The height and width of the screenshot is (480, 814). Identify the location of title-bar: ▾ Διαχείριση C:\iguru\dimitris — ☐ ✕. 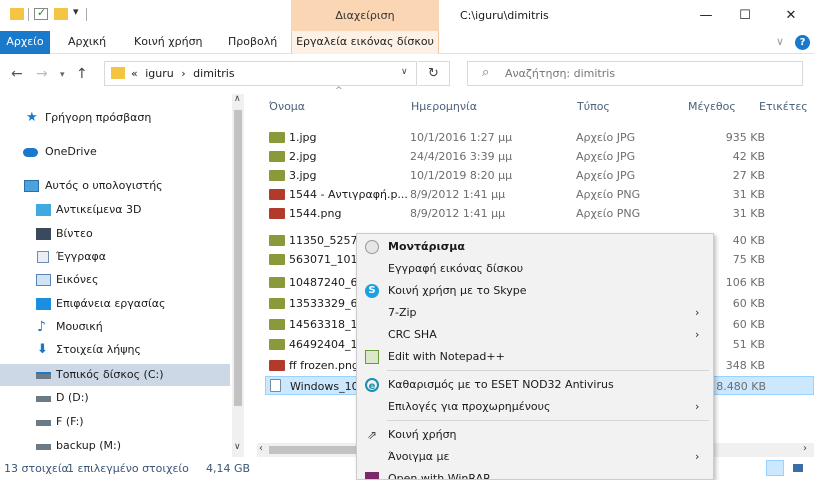
(407, 15).